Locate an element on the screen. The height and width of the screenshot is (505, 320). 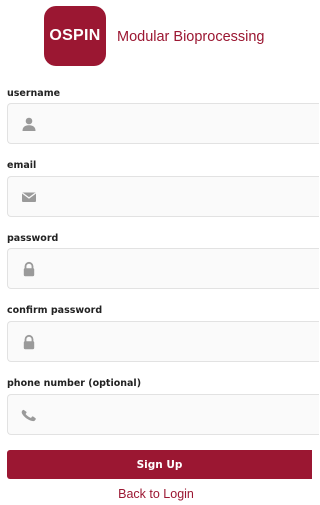
password-input is located at coordinates (178, 268).